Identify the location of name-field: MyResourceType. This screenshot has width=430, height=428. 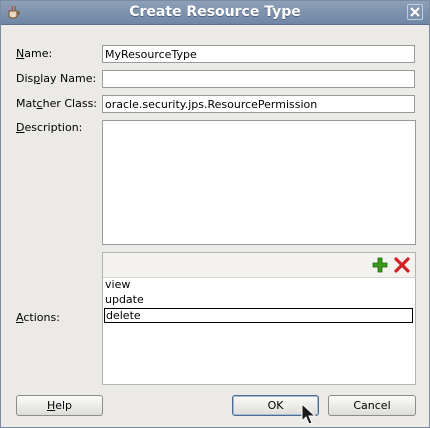
(258, 54).